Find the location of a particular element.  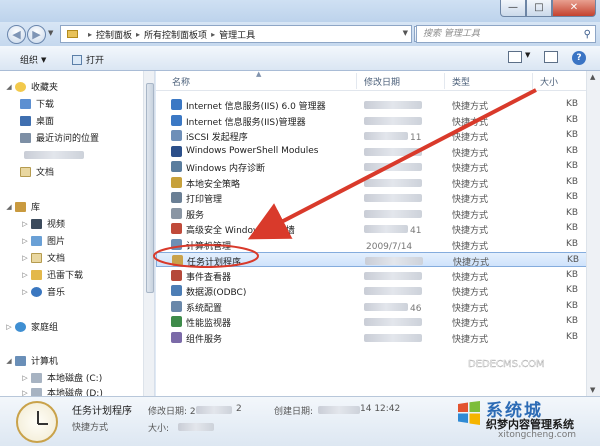

content-scrollbar: ▲ ▼ is located at coordinates (593, 233).